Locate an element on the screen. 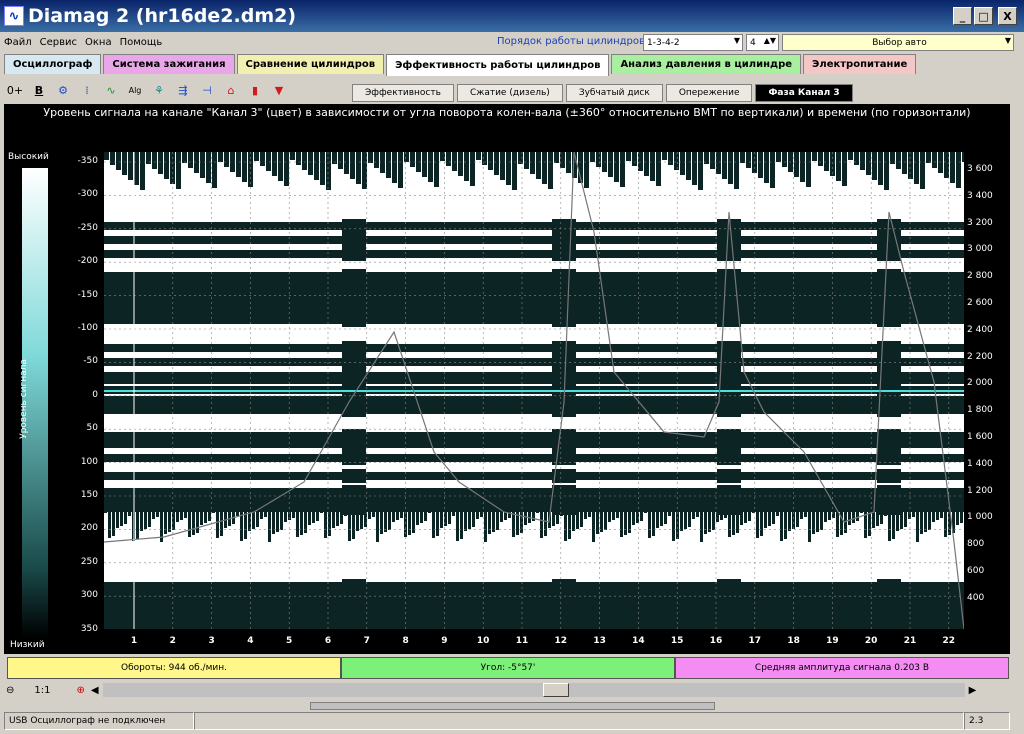 This screenshot has width=1024, height=734. y-tick-left: 350 is located at coordinates (89, 628).